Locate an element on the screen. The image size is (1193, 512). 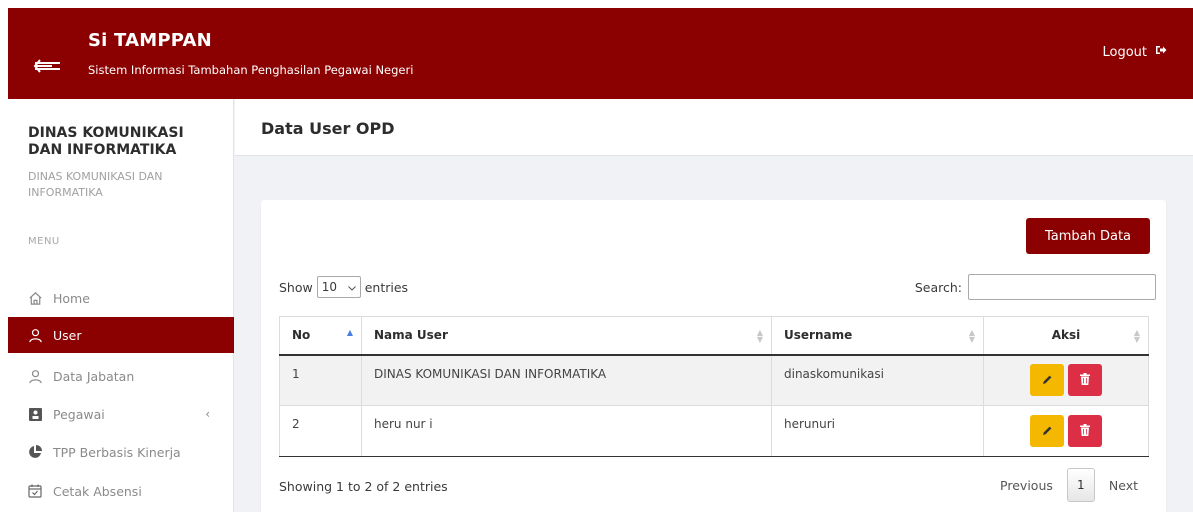
logout-button: Logout is located at coordinates (1134, 52).